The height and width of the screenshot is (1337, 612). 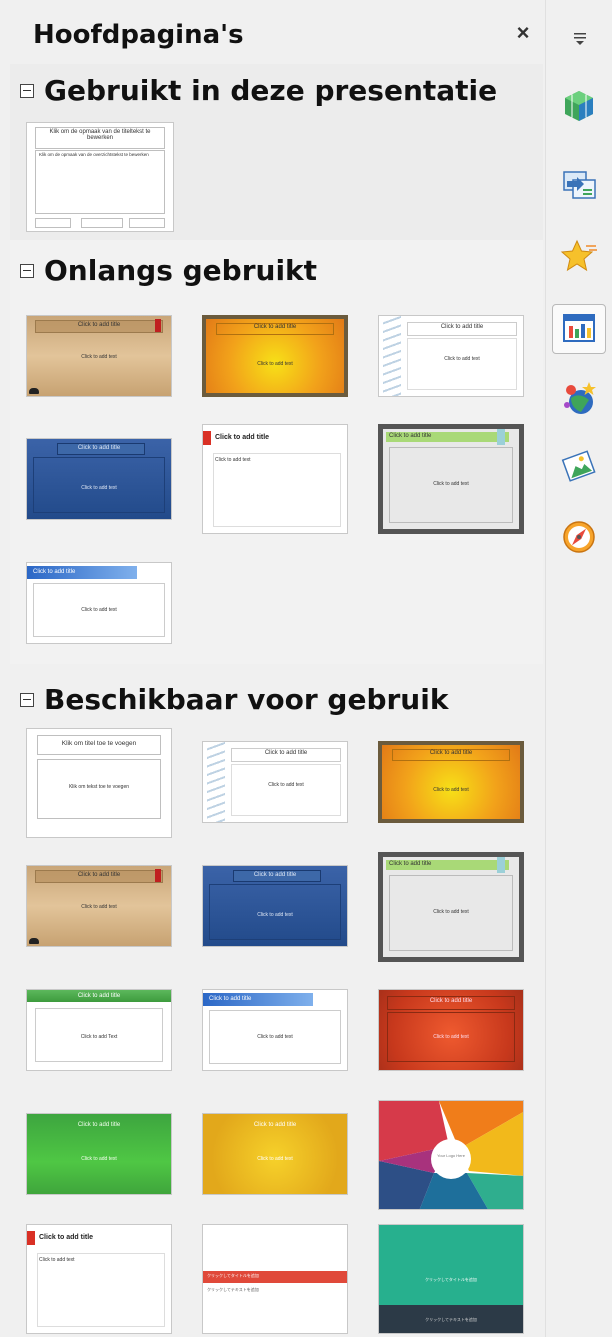 I want to click on tab-animation, so click(x=579, y=257).